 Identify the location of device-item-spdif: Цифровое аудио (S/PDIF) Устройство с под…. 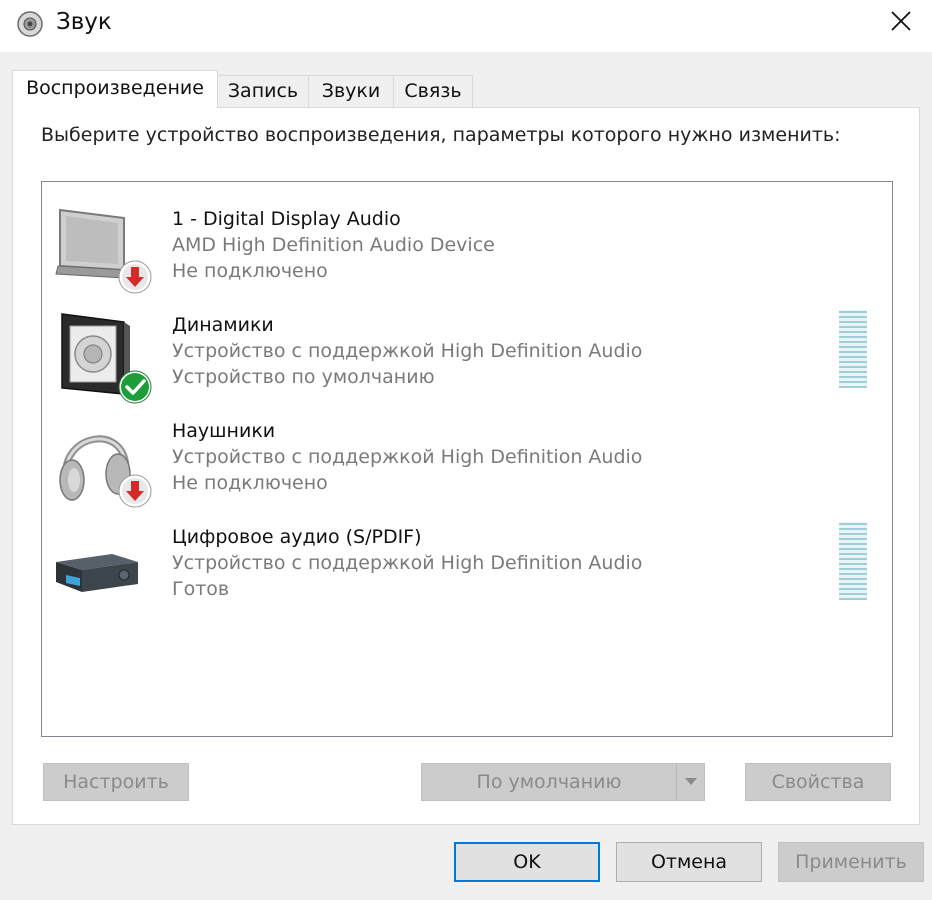
(467, 560).